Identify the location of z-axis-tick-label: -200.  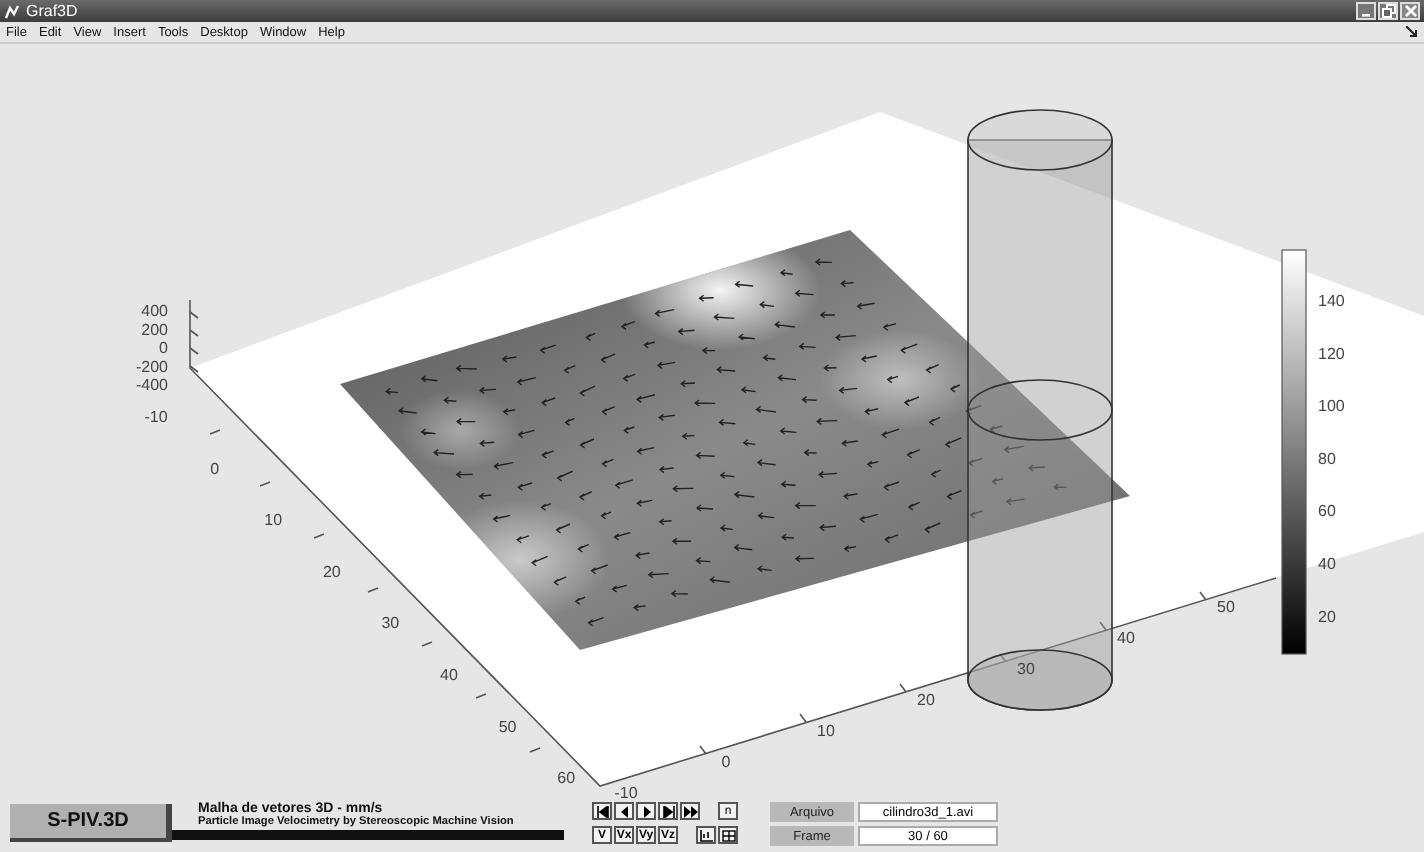
(151, 366).